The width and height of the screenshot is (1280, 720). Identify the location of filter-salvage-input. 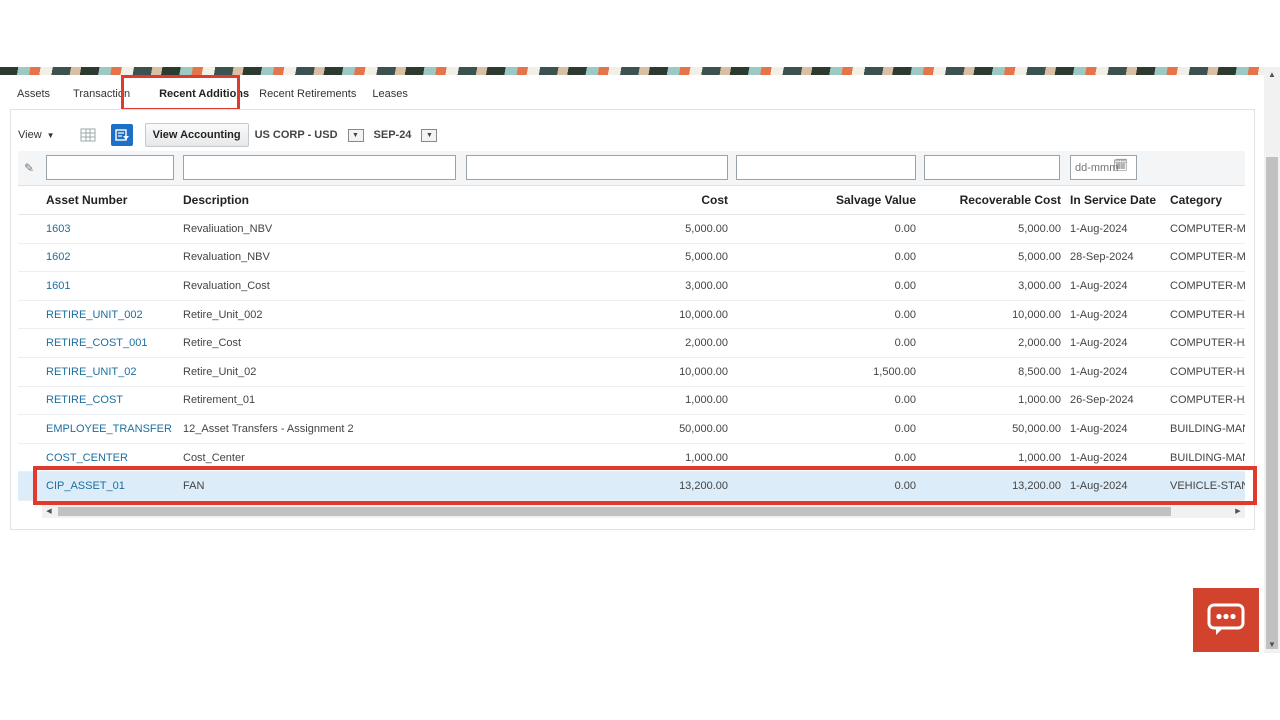
(826, 167).